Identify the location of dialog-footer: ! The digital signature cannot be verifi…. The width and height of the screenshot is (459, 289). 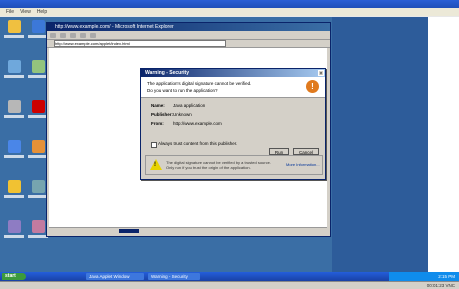
(234, 165).